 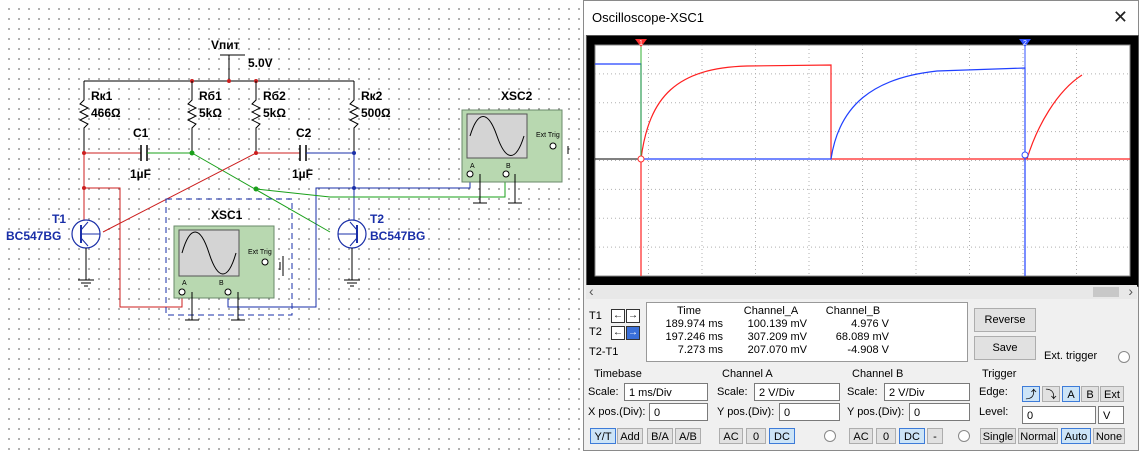 What do you see at coordinates (862, 392) in the screenshot?
I see `channel-b-scale-label: Scale:` at bounding box center [862, 392].